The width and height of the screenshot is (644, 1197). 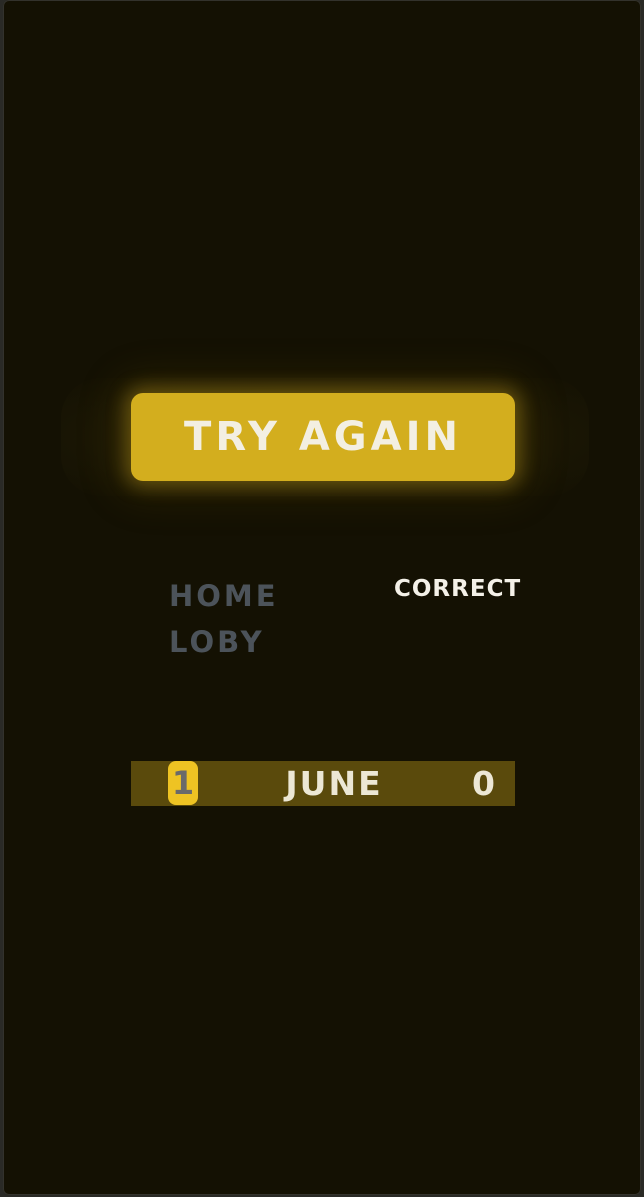 What do you see at coordinates (217, 642) in the screenshot?
I see `lobby-link: LOBY` at bounding box center [217, 642].